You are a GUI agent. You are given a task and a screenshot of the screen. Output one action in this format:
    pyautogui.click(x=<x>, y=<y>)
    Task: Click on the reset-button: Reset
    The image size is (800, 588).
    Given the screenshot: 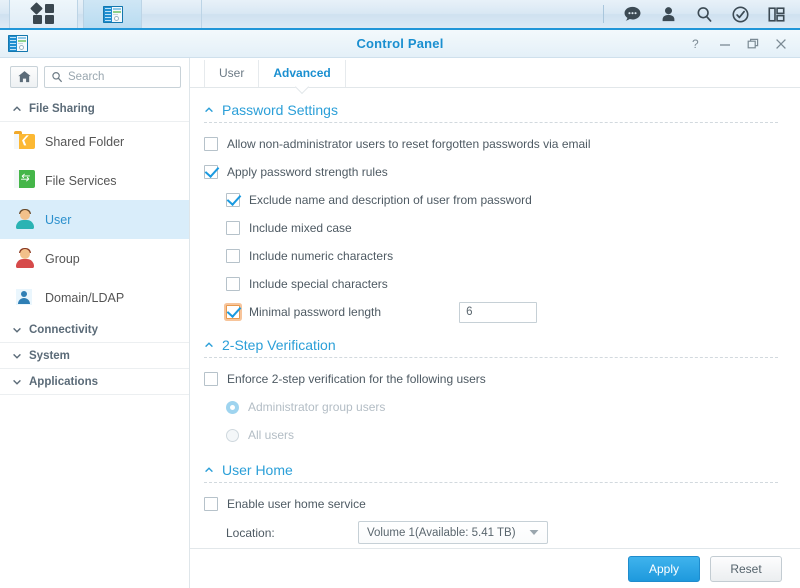 What is the action you would take?
    pyautogui.click(x=746, y=568)
    